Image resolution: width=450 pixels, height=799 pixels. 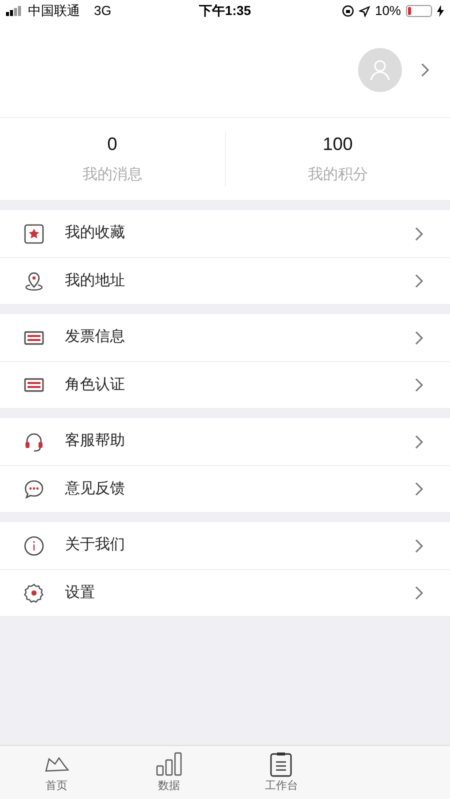 What do you see at coordinates (112, 144) in the screenshot?
I see `stat-value: 0` at bounding box center [112, 144].